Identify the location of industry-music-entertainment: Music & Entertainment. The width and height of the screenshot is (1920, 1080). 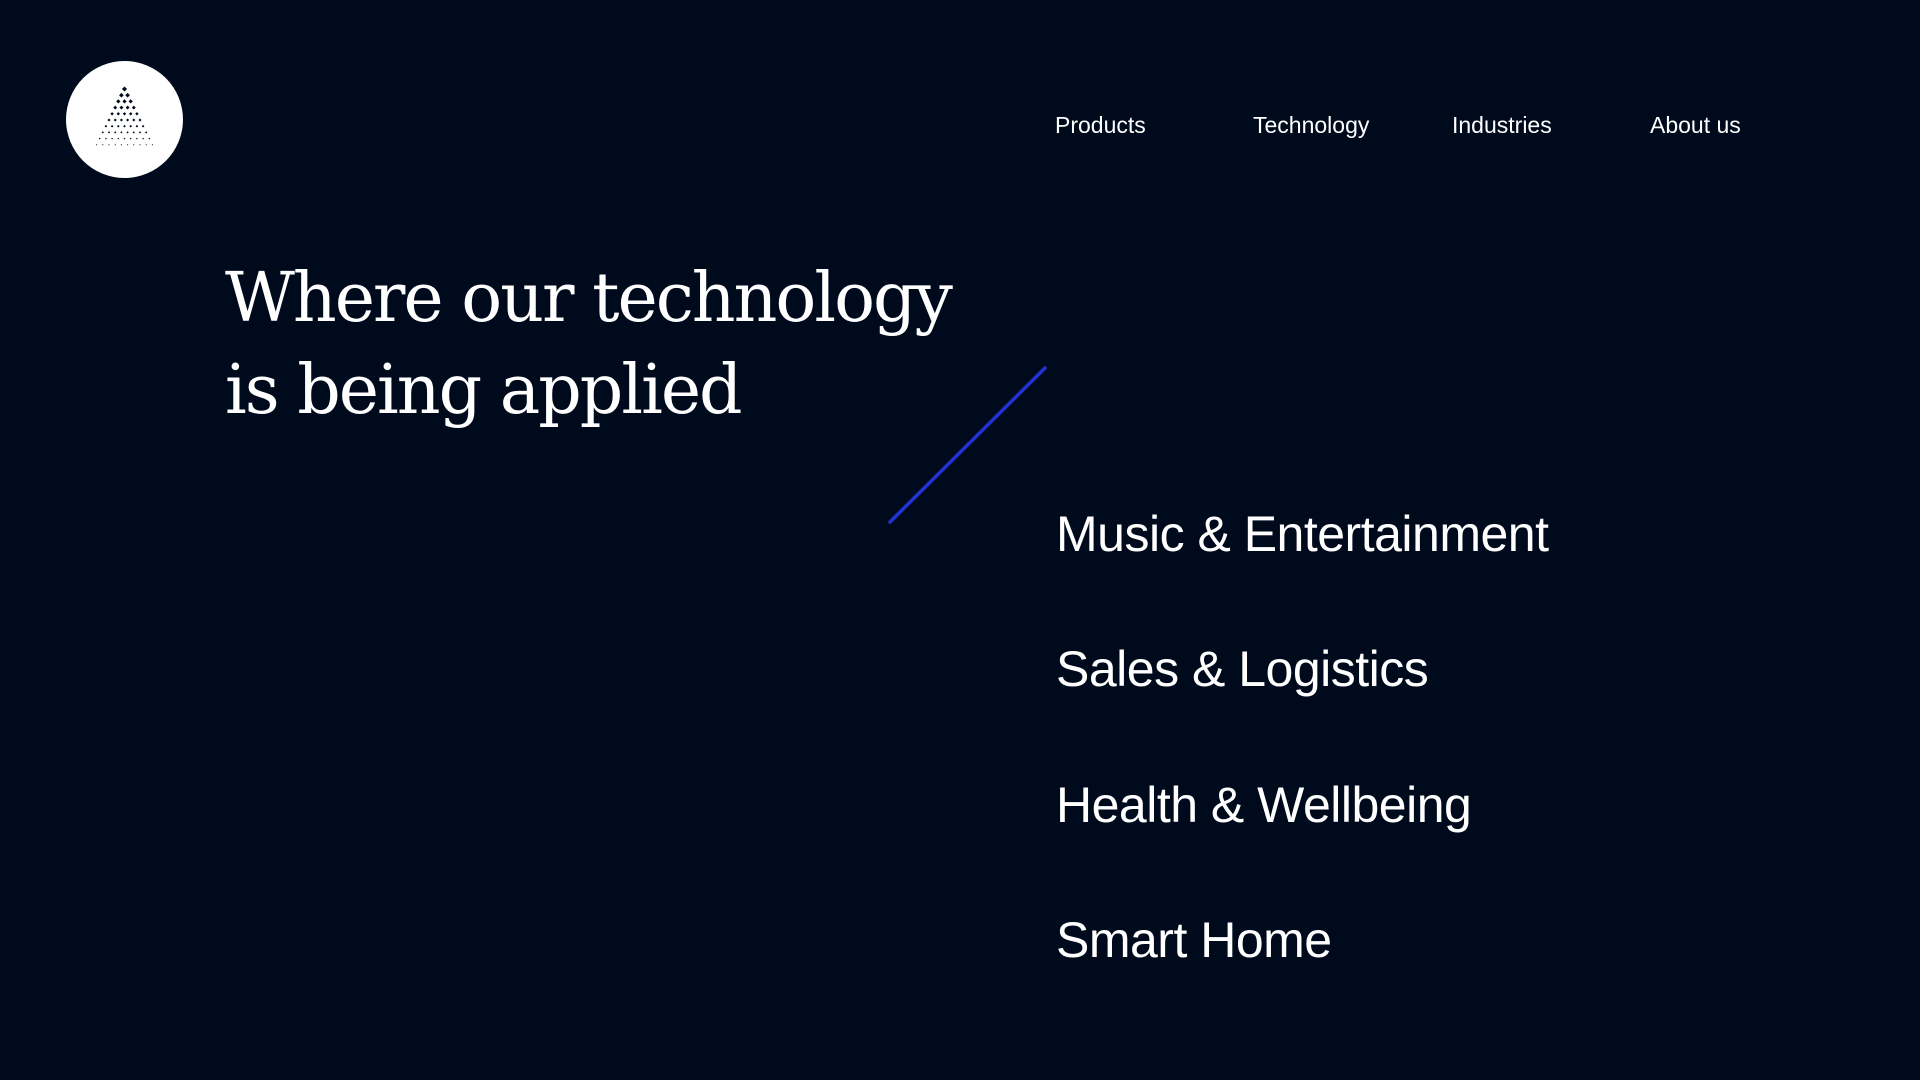
(1302, 534).